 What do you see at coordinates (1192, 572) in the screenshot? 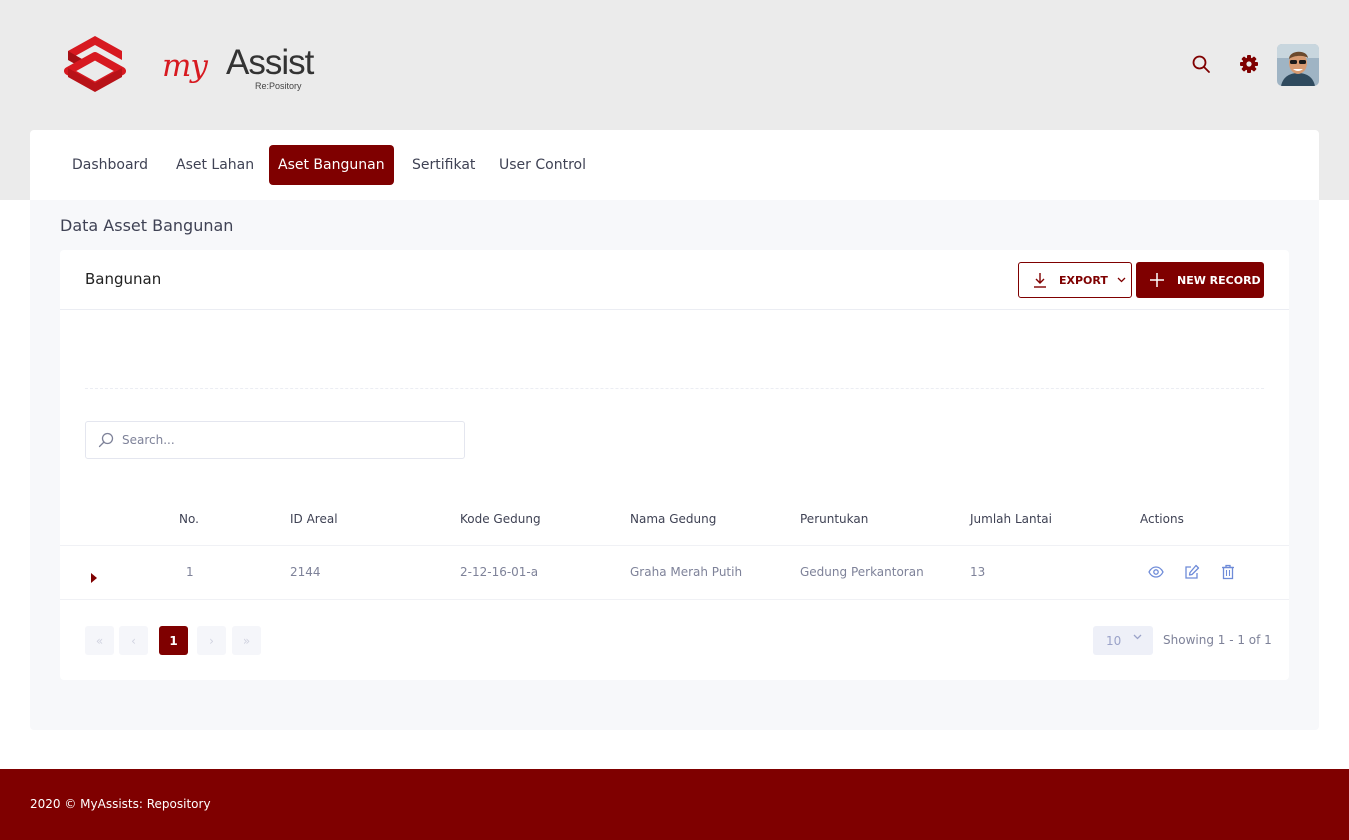
I see `edit-icon` at bounding box center [1192, 572].